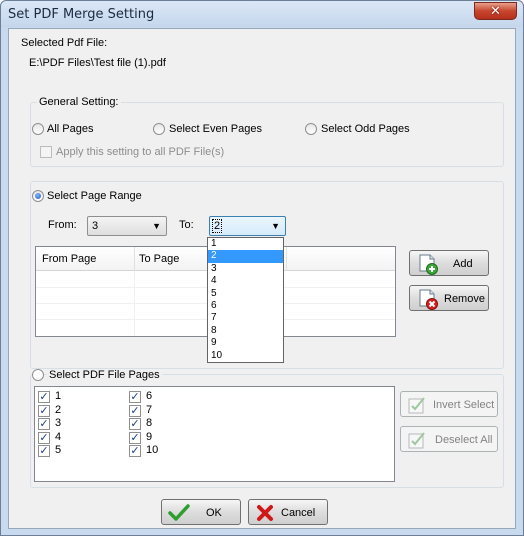 The width and height of the screenshot is (524, 536). What do you see at coordinates (81, 14) in the screenshot?
I see `window-title: Set PDF Merge Setting` at bounding box center [81, 14].